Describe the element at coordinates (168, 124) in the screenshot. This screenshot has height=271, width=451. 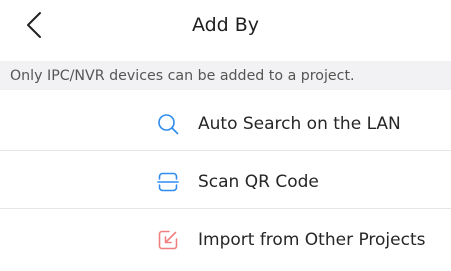
I see `search-icon` at that location.